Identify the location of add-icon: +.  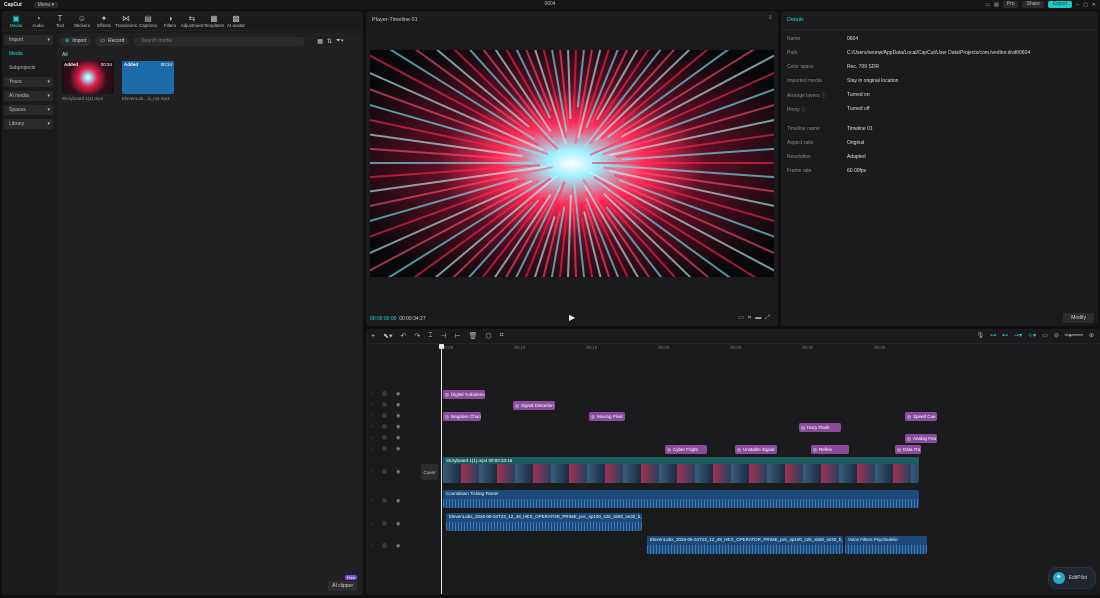
(373, 336).